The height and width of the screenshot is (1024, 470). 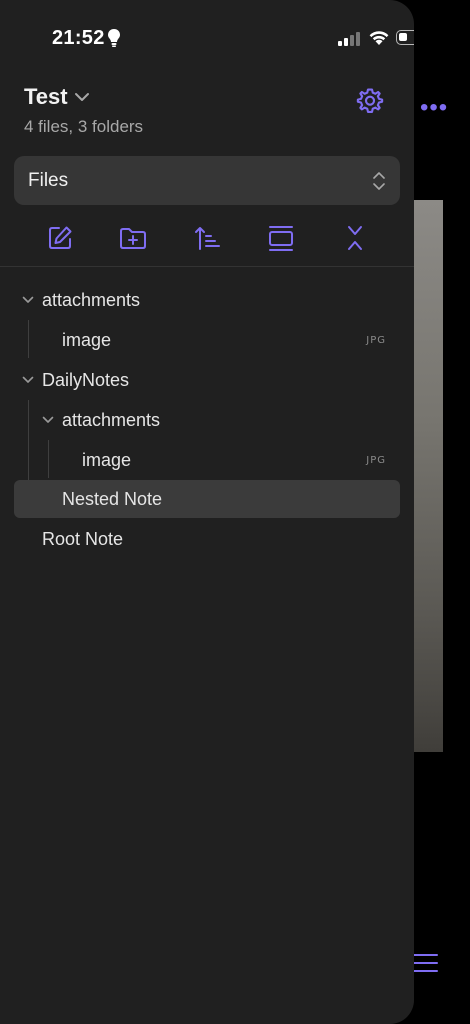 I want to click on sort-button, so click(x=207, y=238).